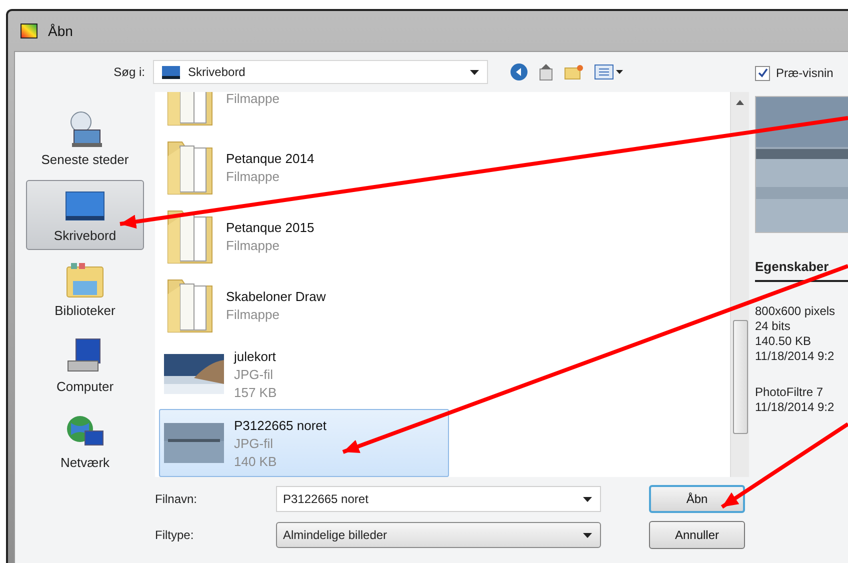  What do you see at coordinates (740, 377) in the screenshot?
I see `scrollbar-thumb` at bounding box center [740, 377].